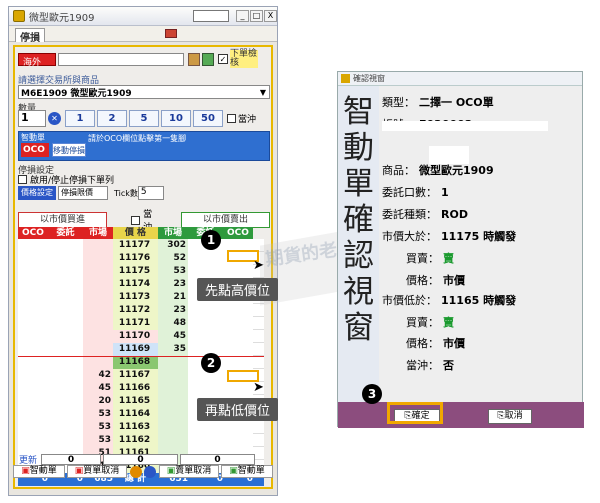  Describe the element at coordinates (208, 118) in the screenshot. I see `qty-50-button: 50` at that location.